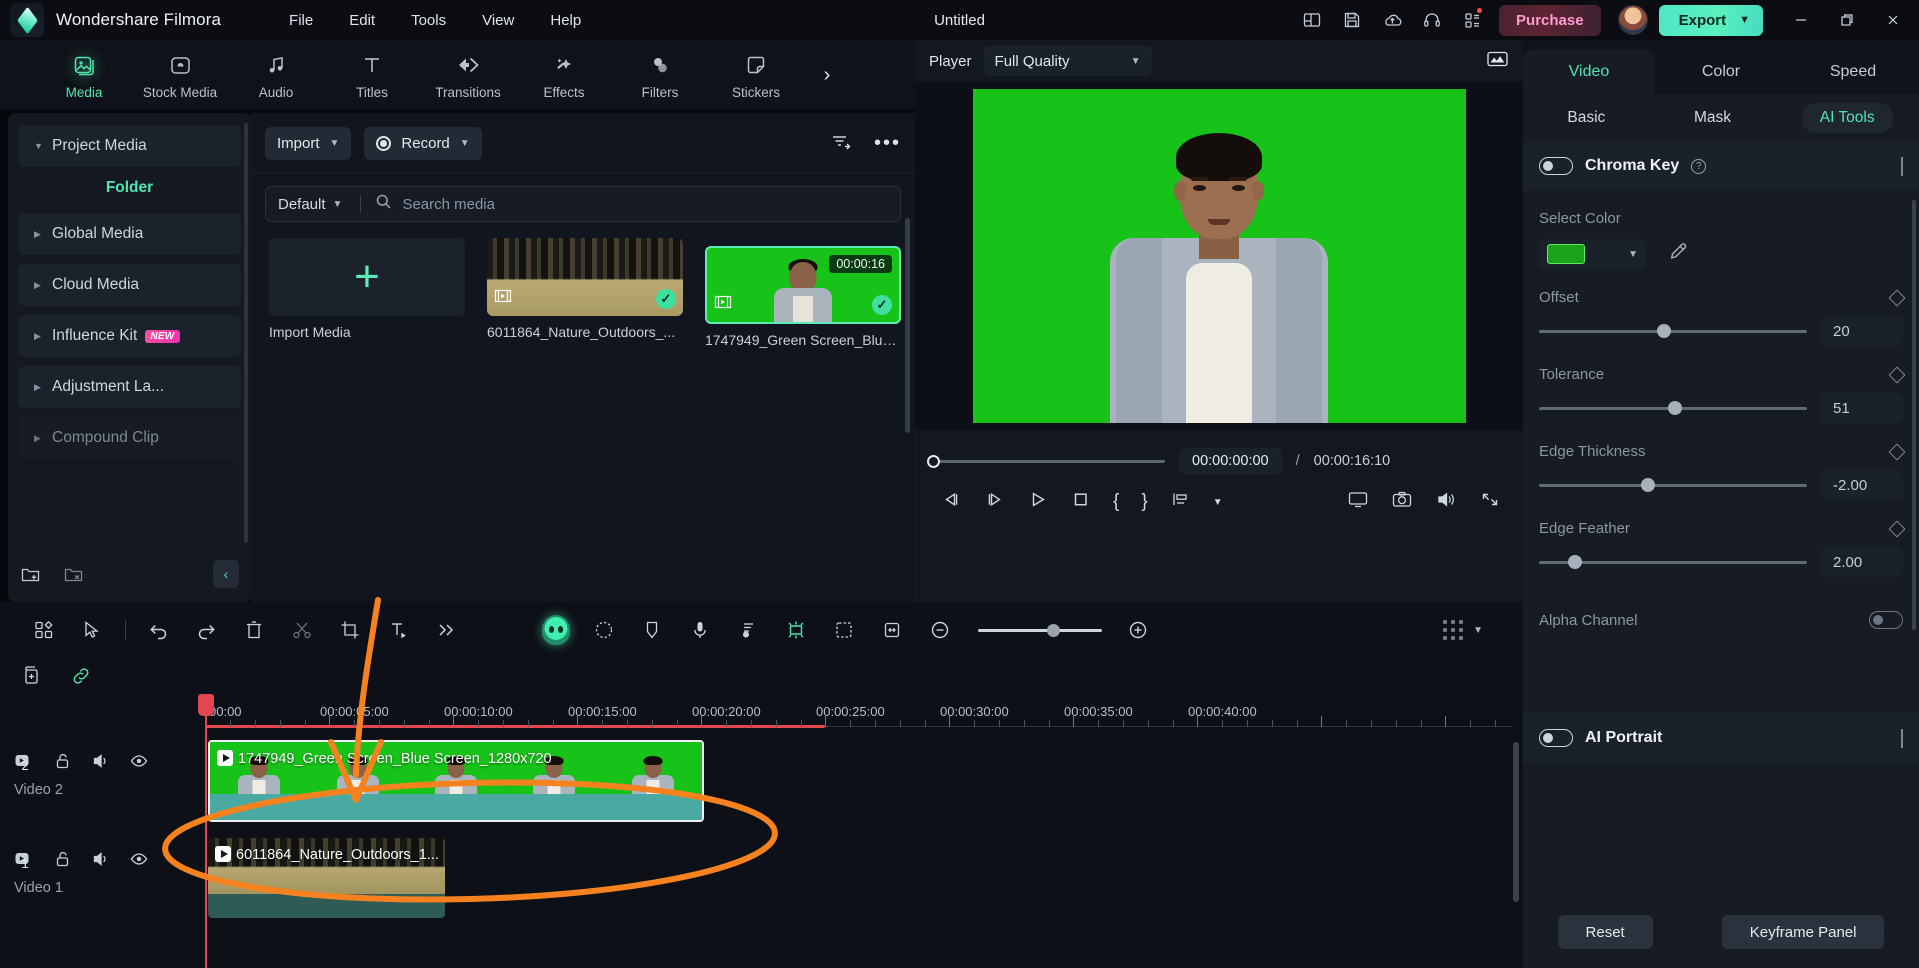 The image size is (1919, 968). What do you see at coordinates (1453, 630) in the screenshot?
I see `render-grid-icon` at bounding box center [1453, 630].